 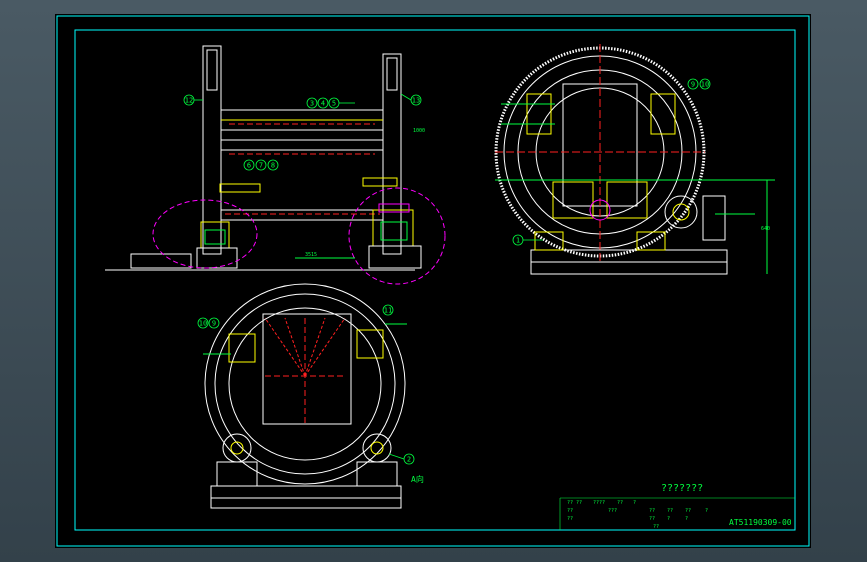 What do you see at coordinates (634, 159) in the screenshot?
I see `side-view: 640` at bounding box center [634, 159].